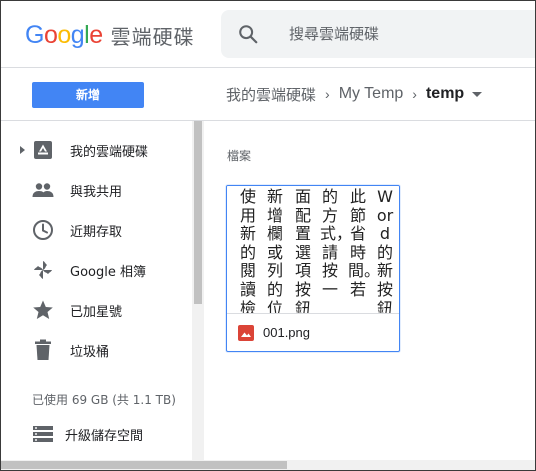 The width and height of the screenshot is (536, 471). I want to click on search-input, so click(404, 34).